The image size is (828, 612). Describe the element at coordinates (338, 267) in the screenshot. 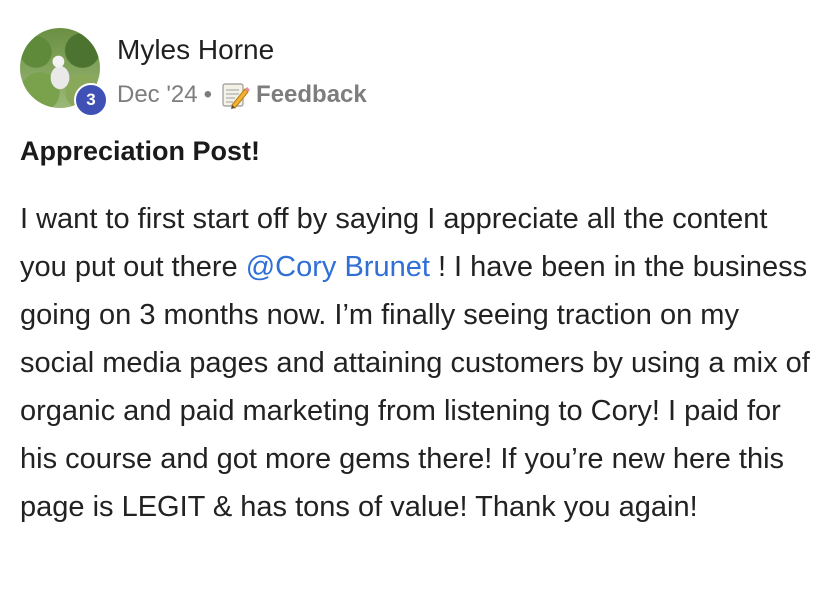

I see `mention-link: @Cory Brunet` at that location.